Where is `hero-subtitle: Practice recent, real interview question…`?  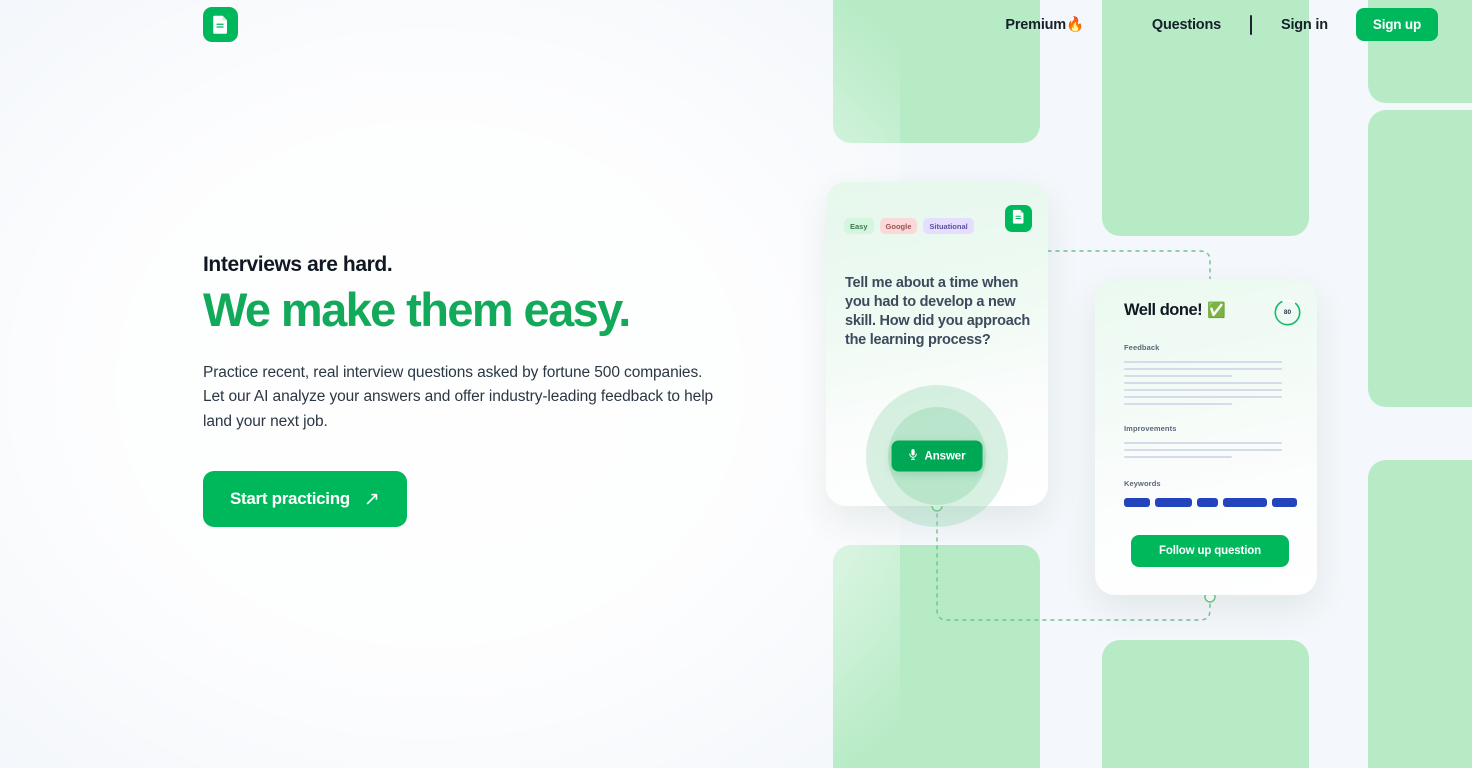 hero-subtitle: Practice recent, real interview question… is located at coordinates (458, 396).